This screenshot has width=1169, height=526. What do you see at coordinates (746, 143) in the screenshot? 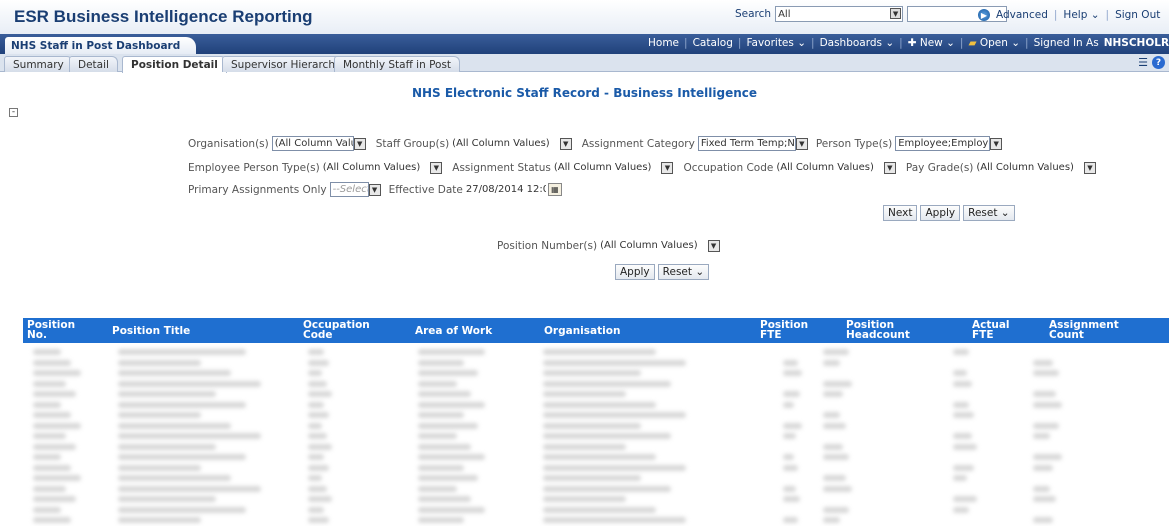
I see `assignment-category-select: Fixed Term Temp;Non` at bounding box center [746, 143].